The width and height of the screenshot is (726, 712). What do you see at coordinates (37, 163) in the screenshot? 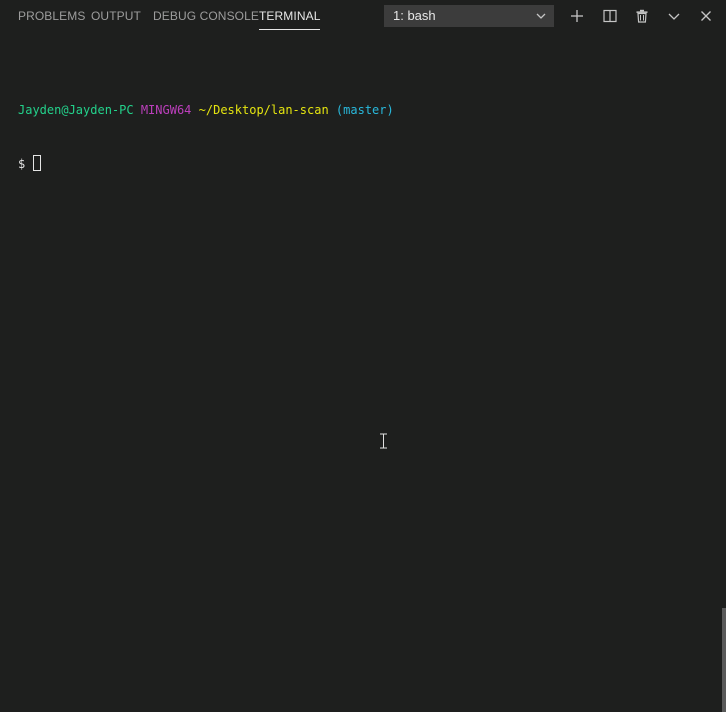
I see `terminal-cursor` at bounding box center [37, 163].